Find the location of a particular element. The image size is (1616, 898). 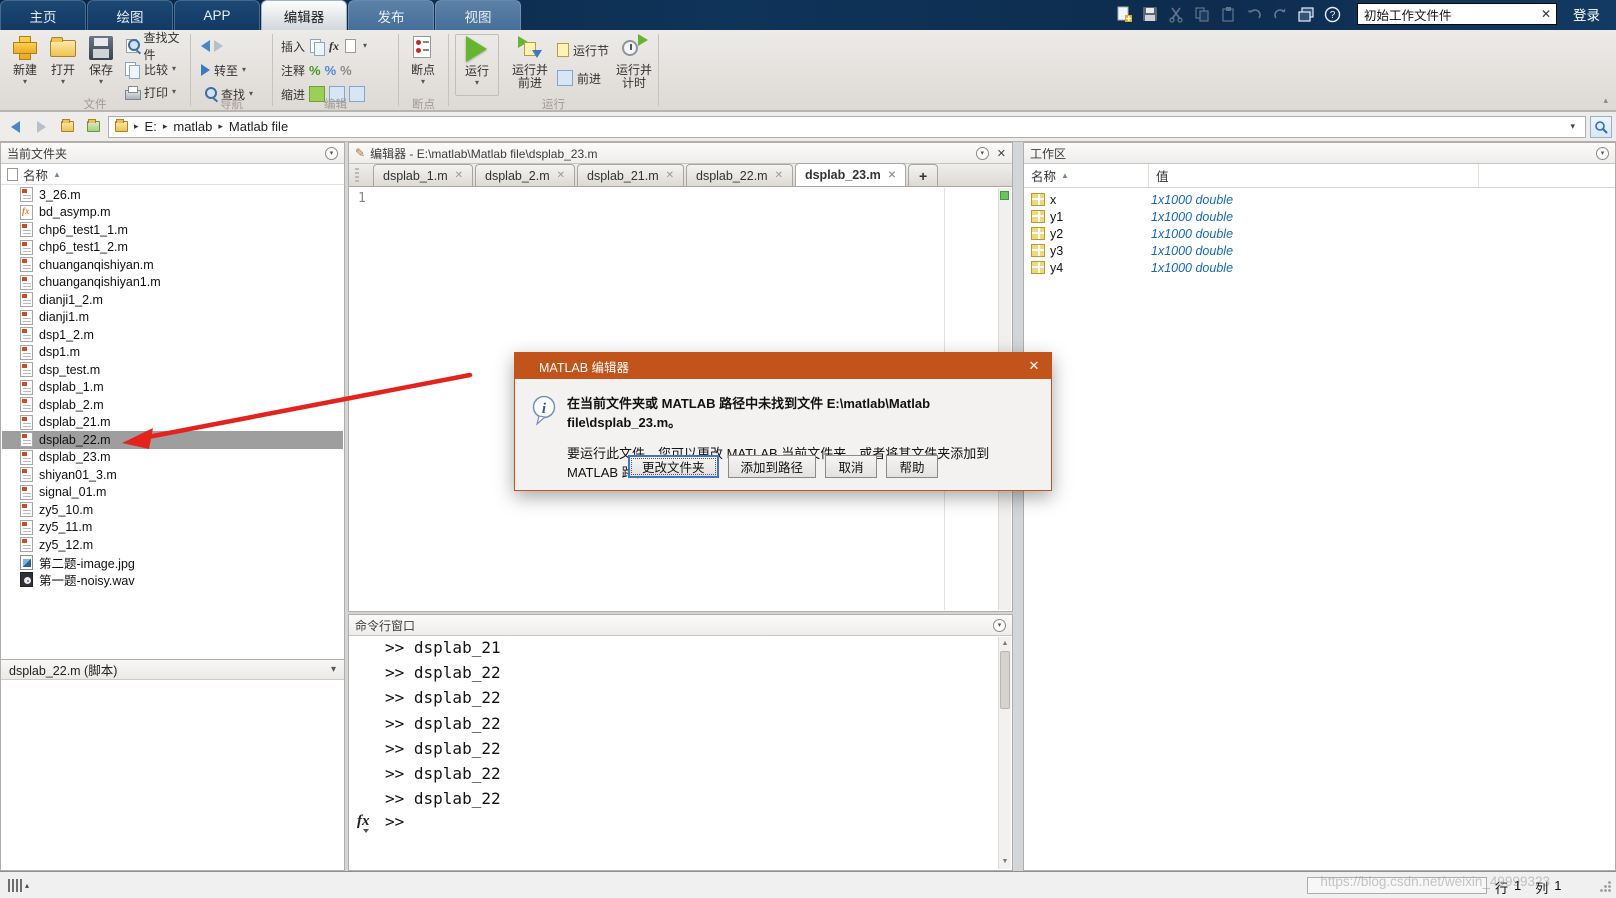

comment-icon: % is located at coordinates (315, 70).